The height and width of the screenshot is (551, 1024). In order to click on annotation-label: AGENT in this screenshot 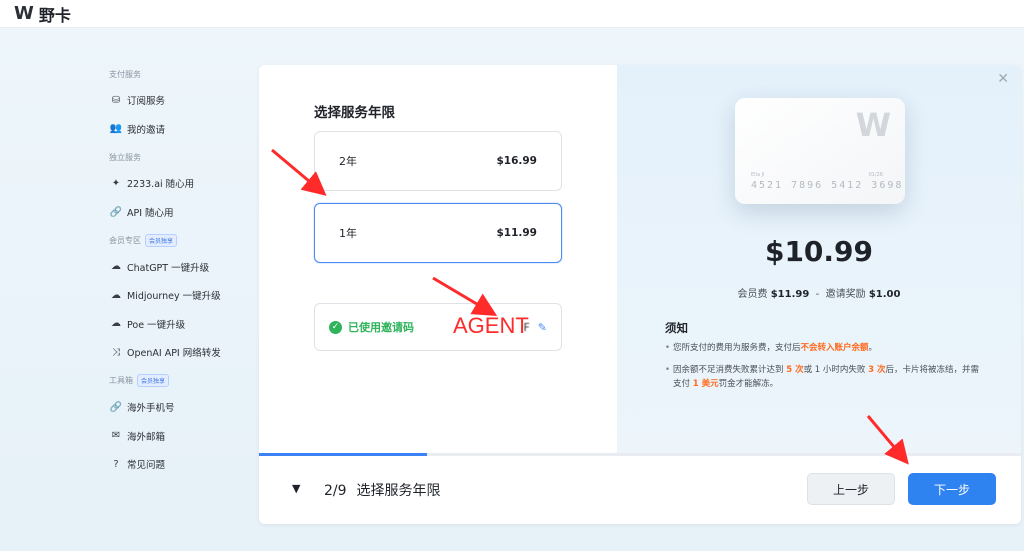, I will do `click(491, 325)`.